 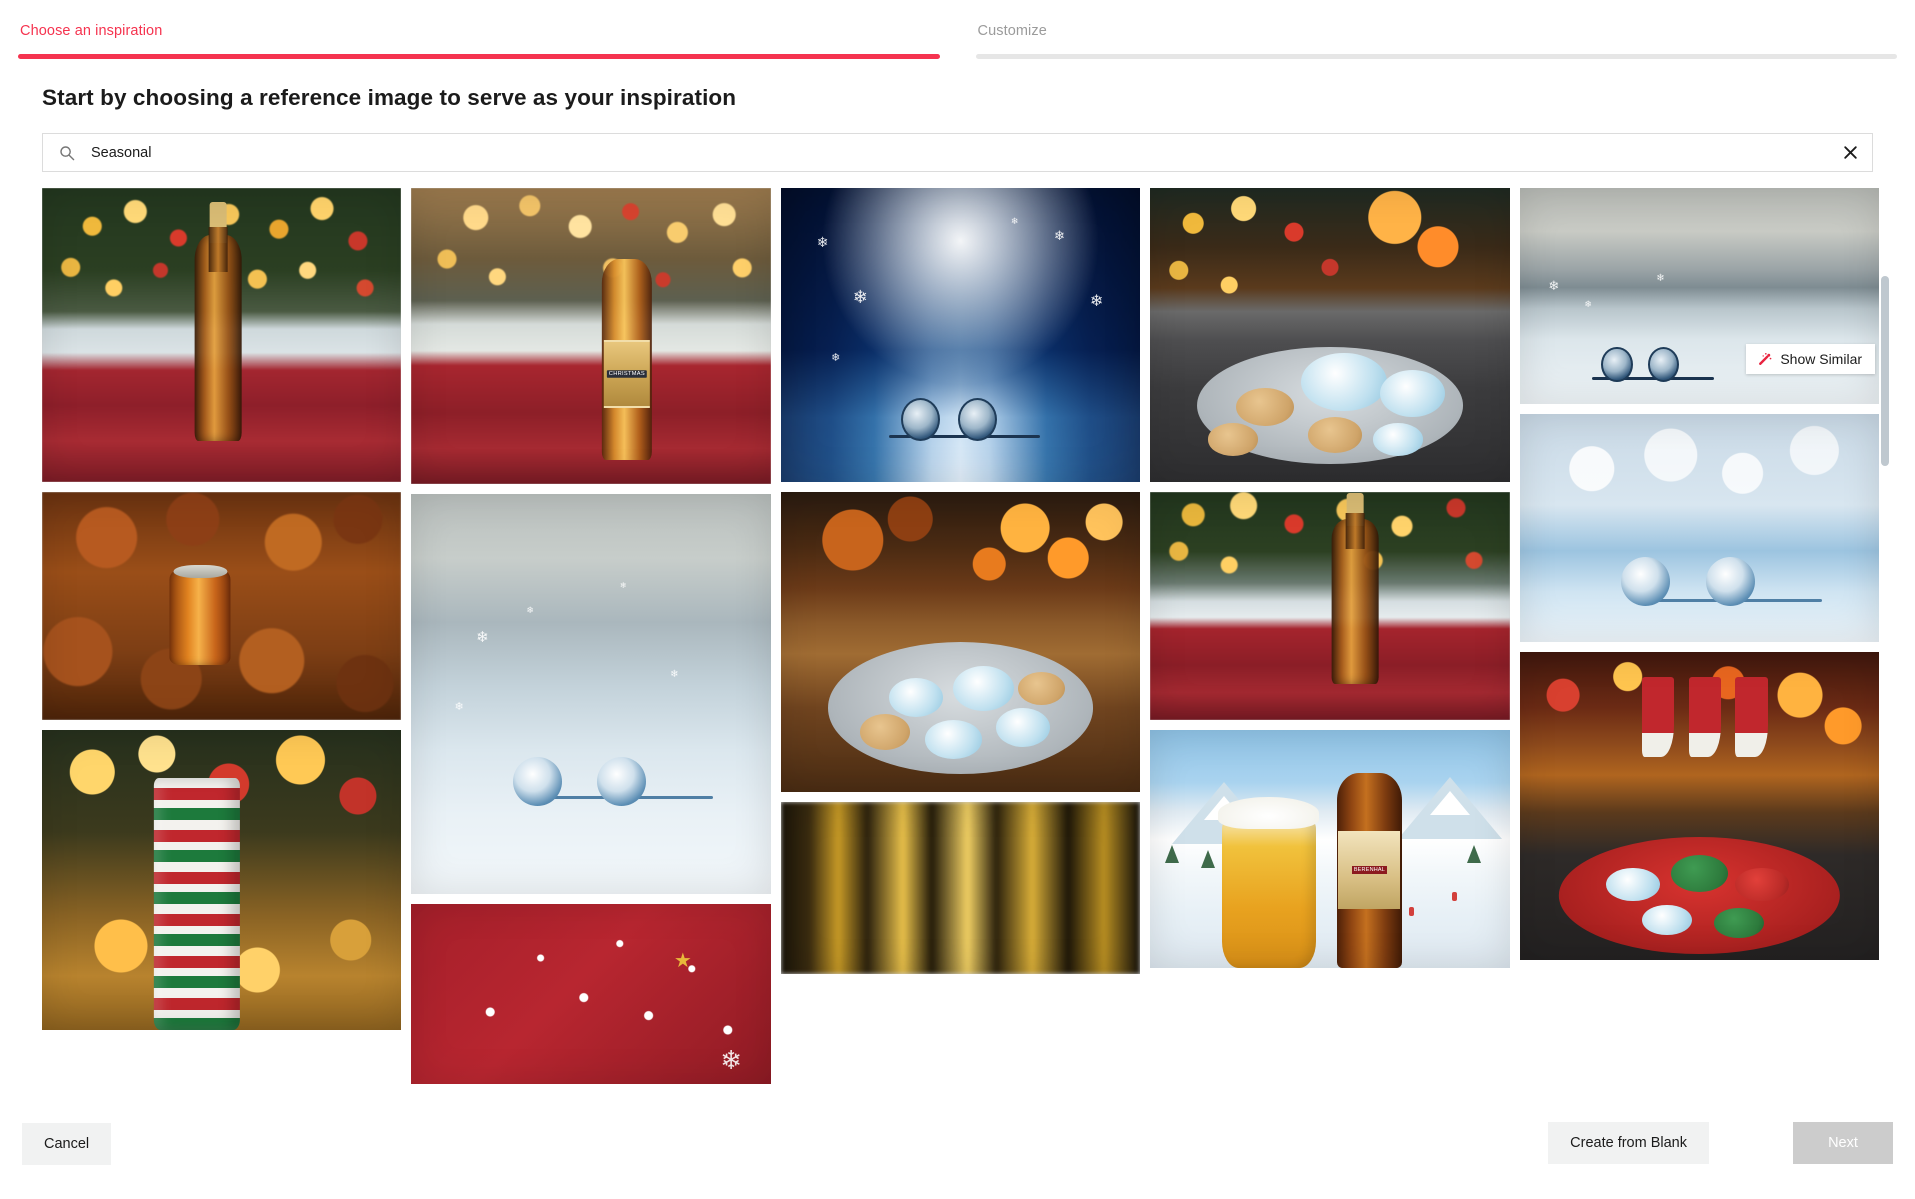 I want to click on gallery-column: CHRISTMAS ❄ ❄ ❄ ❄ ❄ ★ ❄, so click(x=591, y=636).